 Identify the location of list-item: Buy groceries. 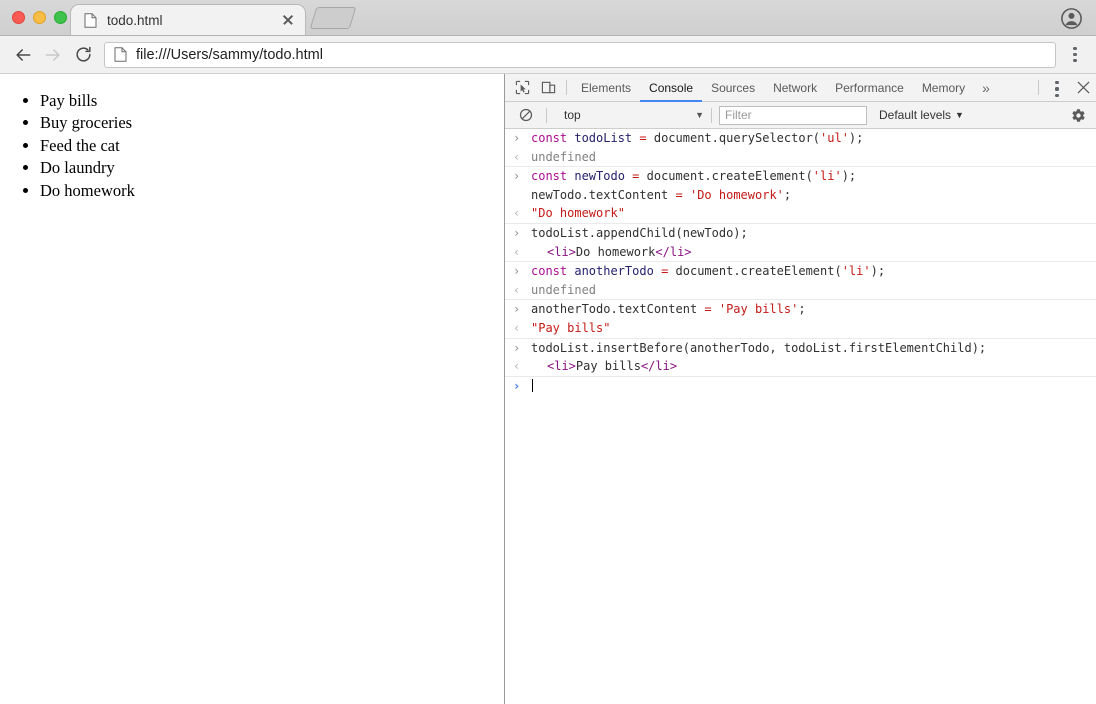
(272, 123).